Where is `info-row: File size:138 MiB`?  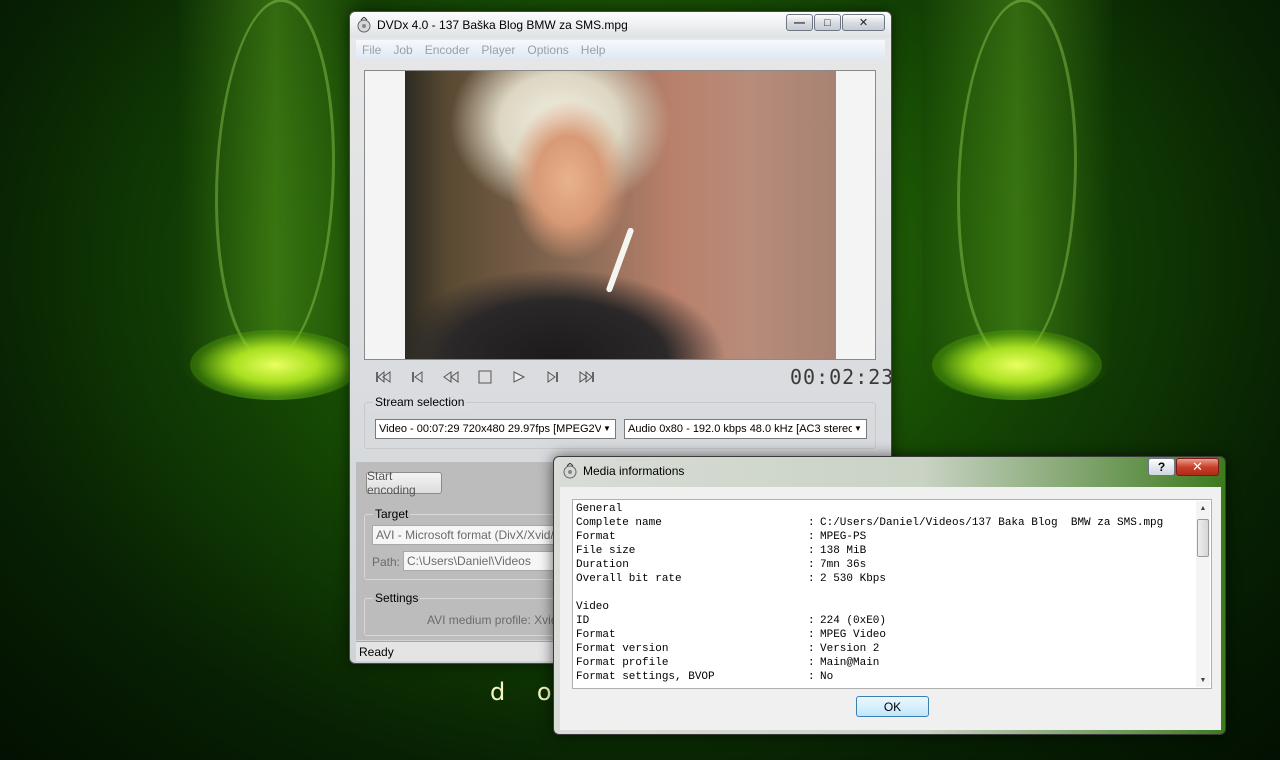 info-row: File size:138 MiB is located at coordinates (883, 552).